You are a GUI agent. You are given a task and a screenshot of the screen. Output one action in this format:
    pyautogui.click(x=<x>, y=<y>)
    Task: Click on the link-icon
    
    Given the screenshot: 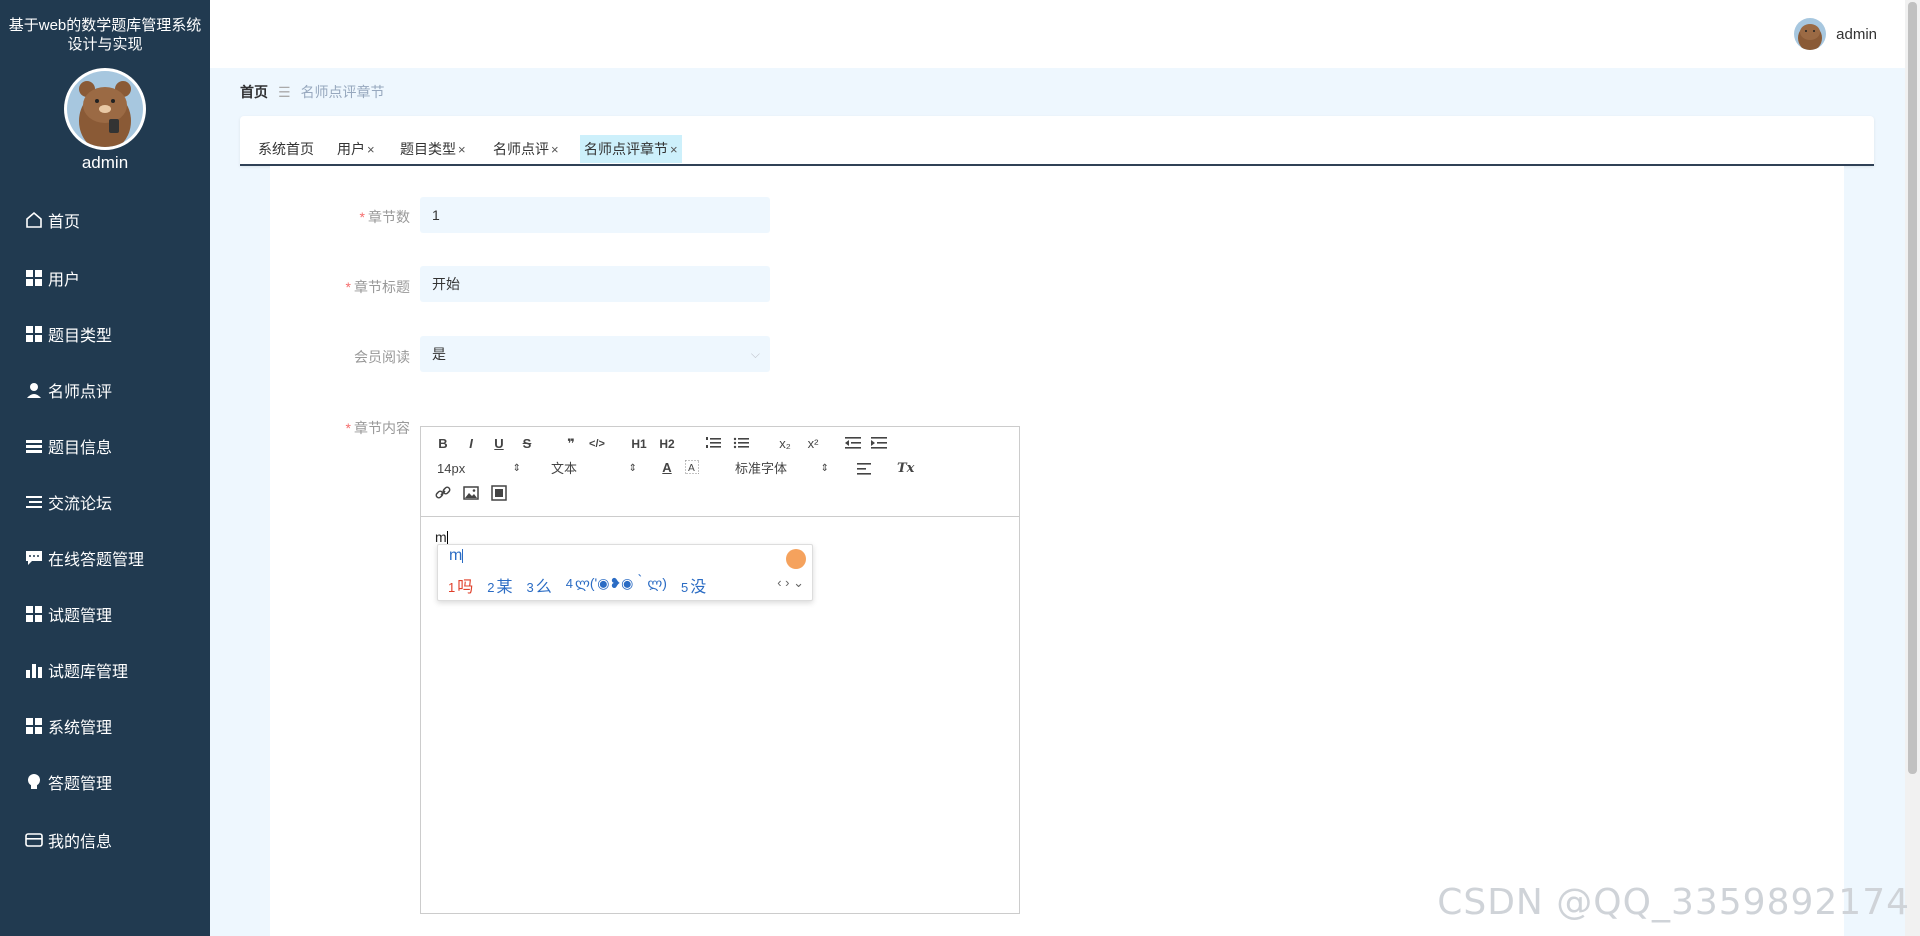 What is the action you would take?
    pyautogui.click(x=443, y=495)
    